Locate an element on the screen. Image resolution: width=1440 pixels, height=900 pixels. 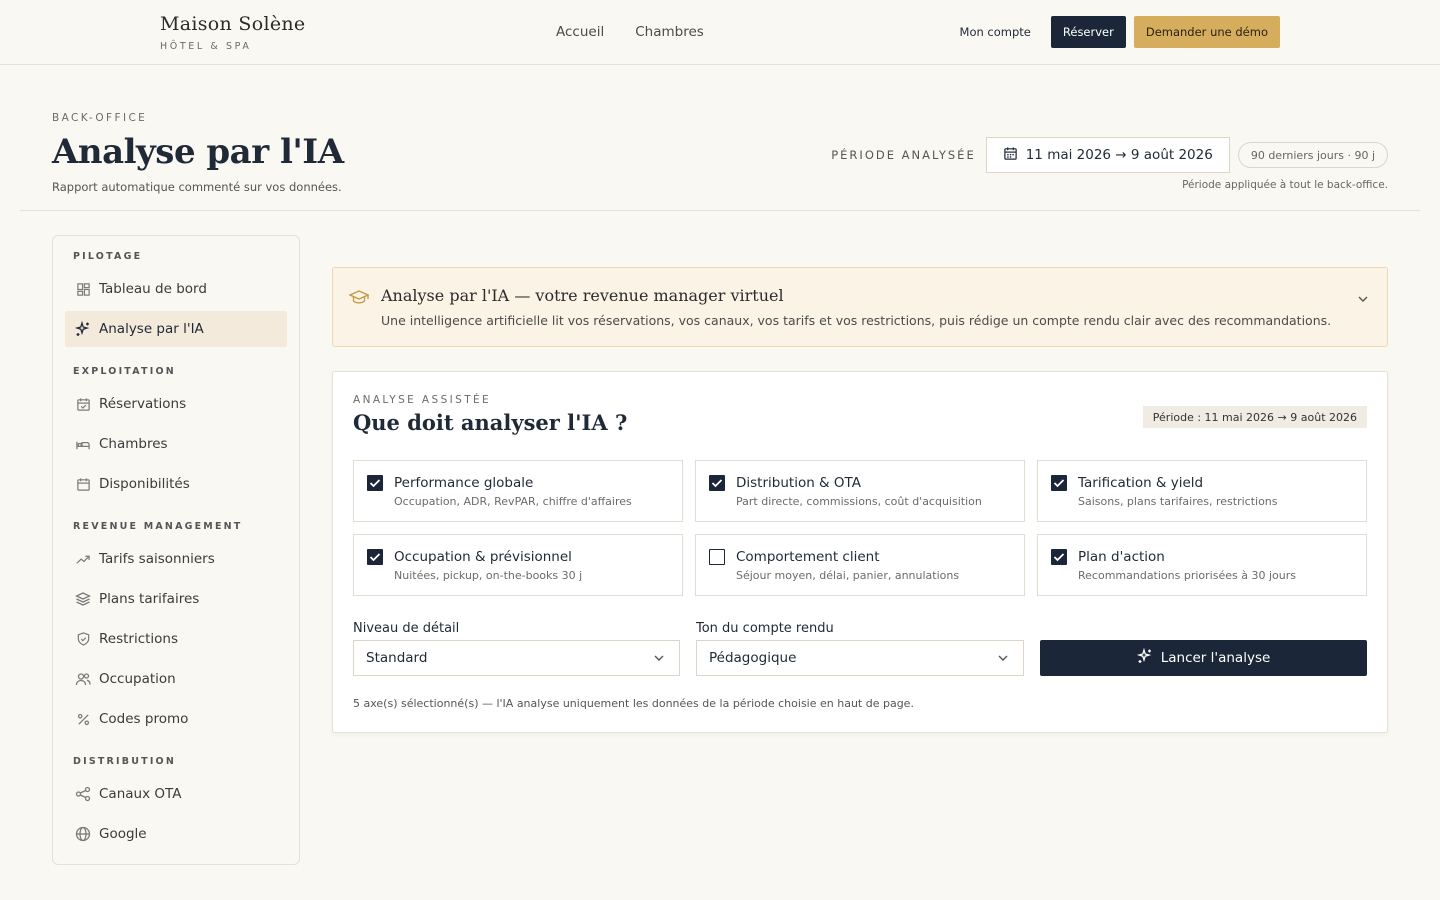
percent-icon is located at coordinates (83, 719).